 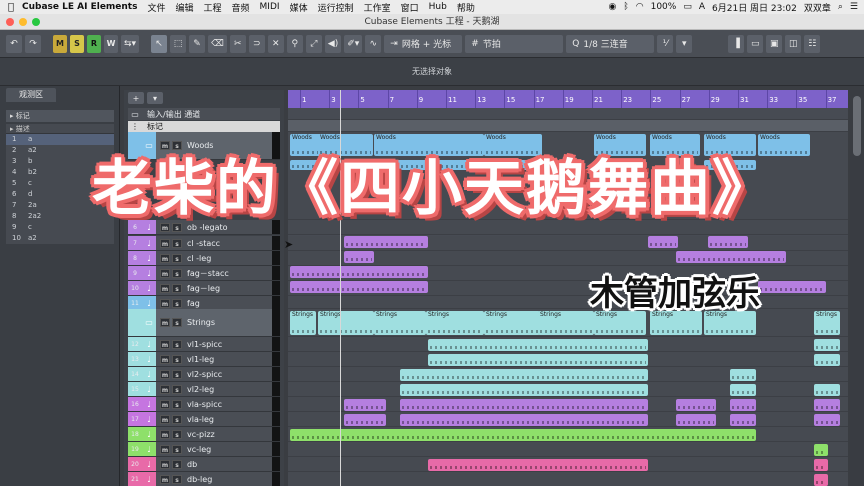 I want to click on menu-audio: 音频, so click(x=241, y=7).